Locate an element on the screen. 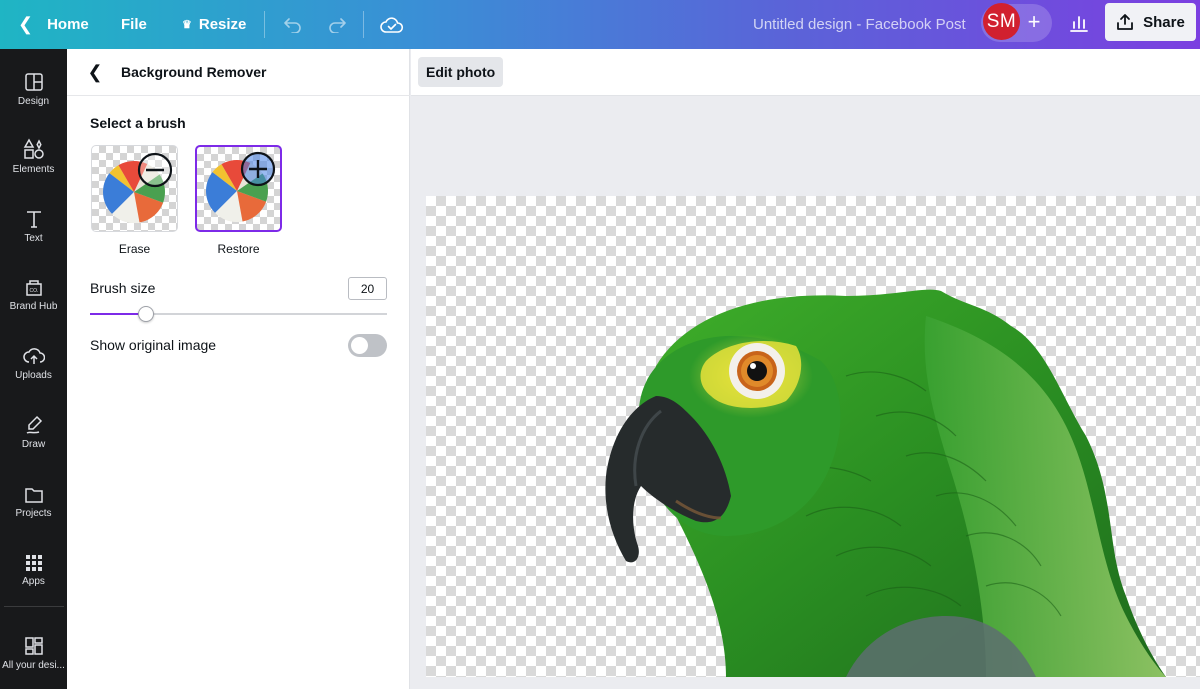  rail-item-brand-hub: CO. Brand Hub is located at coordinates (33, 297).